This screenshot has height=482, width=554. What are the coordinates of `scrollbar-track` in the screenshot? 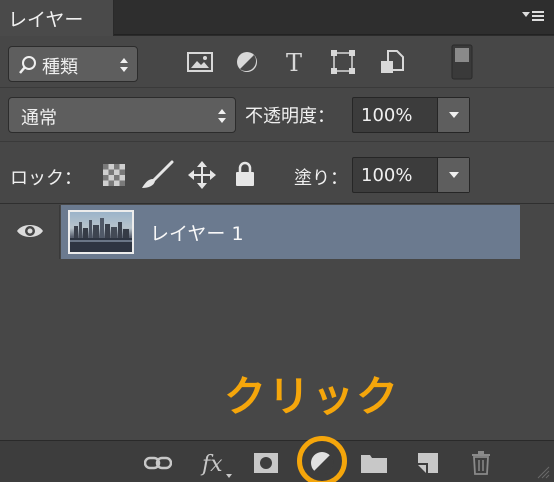 It's located at (537, 321).